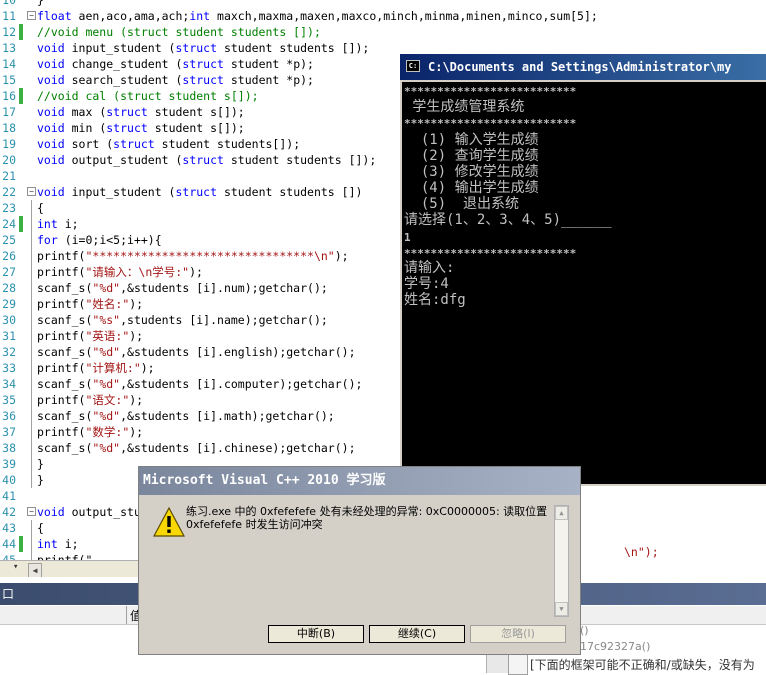 This screenshot has width=766, height=675. Describe the element at coordinates (9, 112) in the screenshot. I see `line-number: 17` at that location.